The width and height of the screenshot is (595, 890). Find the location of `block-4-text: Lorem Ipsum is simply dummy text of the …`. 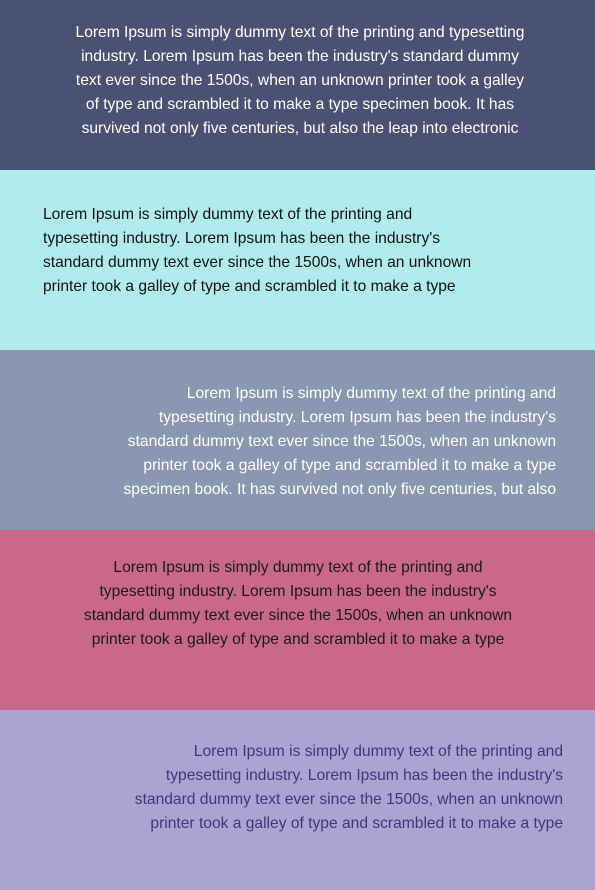

block-4-text: Lorem Ipsum is simply dummy text of the … is located at coordinates (298, 603).